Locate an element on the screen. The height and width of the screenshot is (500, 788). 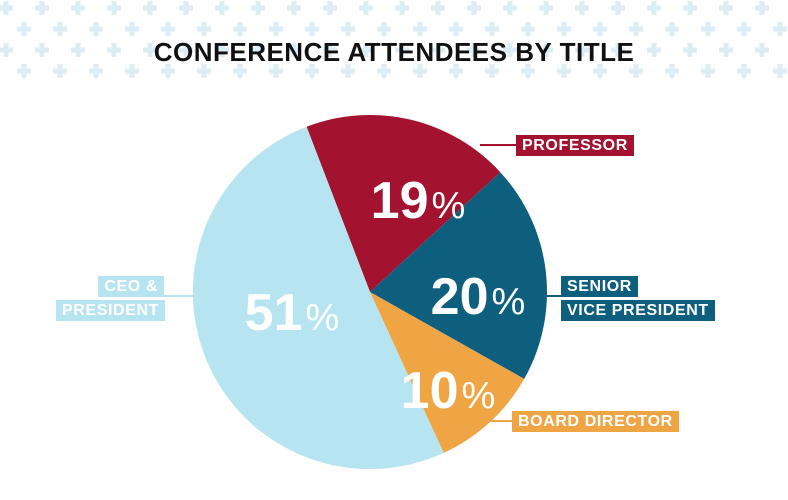
slice-label-line: BOARD DIRECTOR is located at coordinates (595, 421).